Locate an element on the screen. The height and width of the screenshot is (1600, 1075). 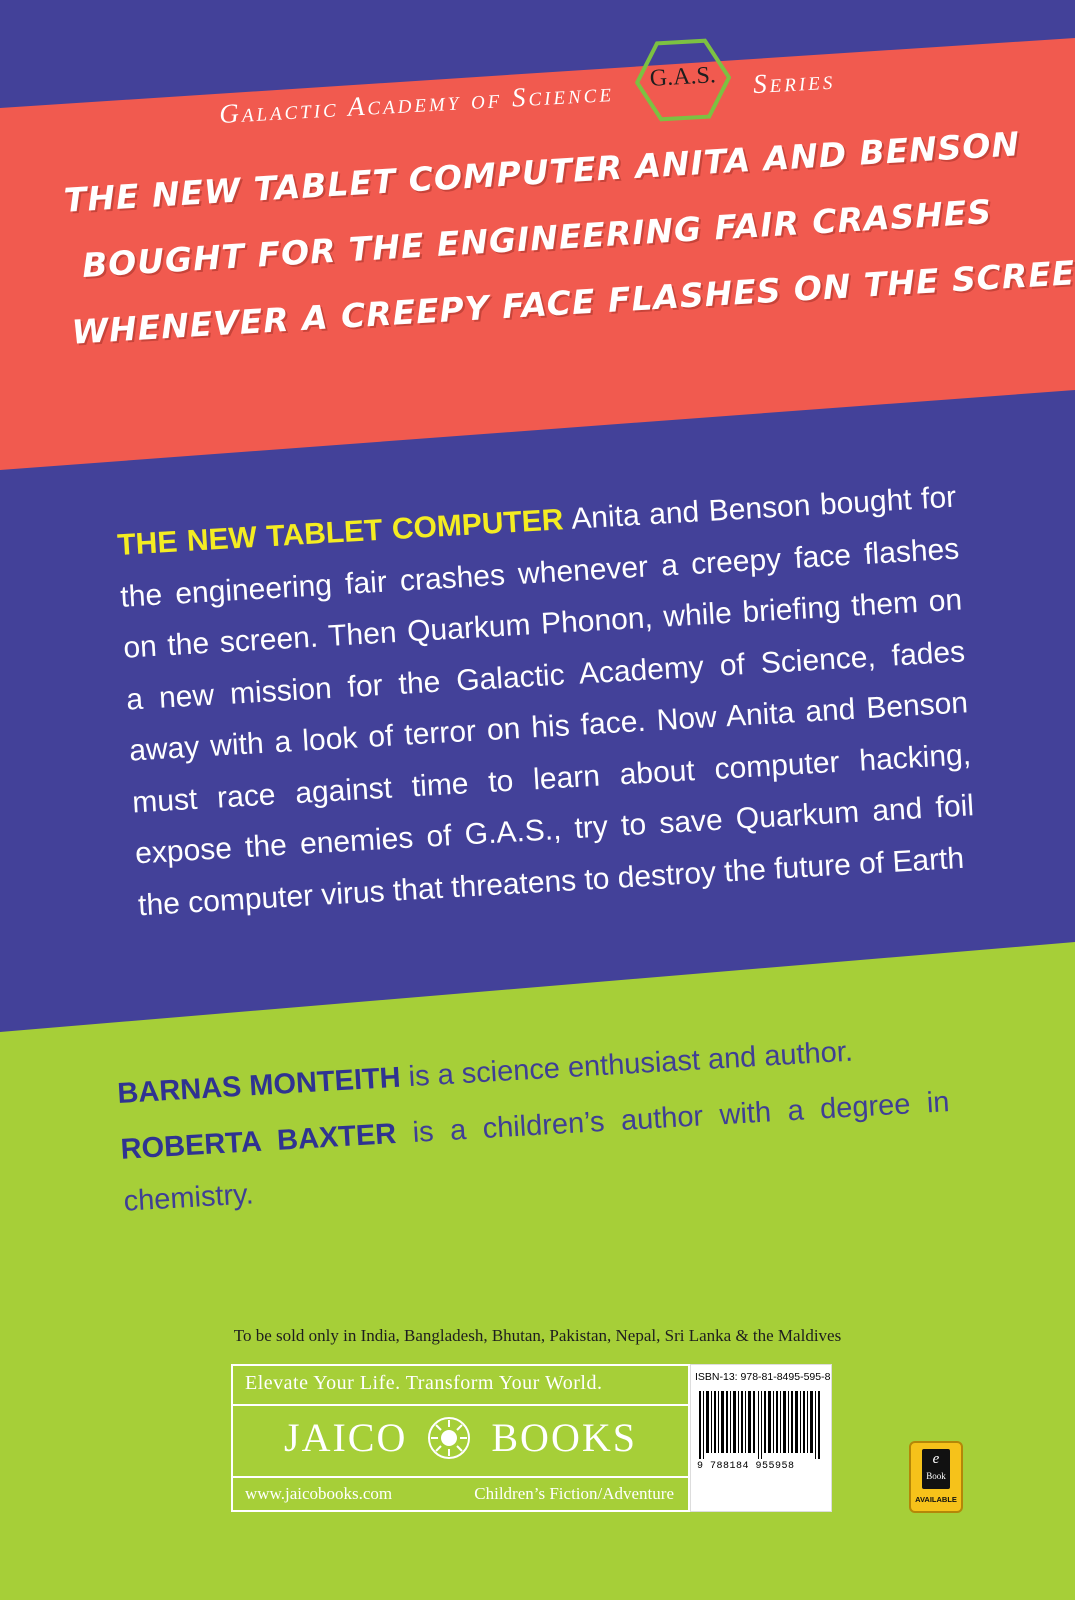
gas-badge-label: G.A.S. is located at coordinates (683, 77).